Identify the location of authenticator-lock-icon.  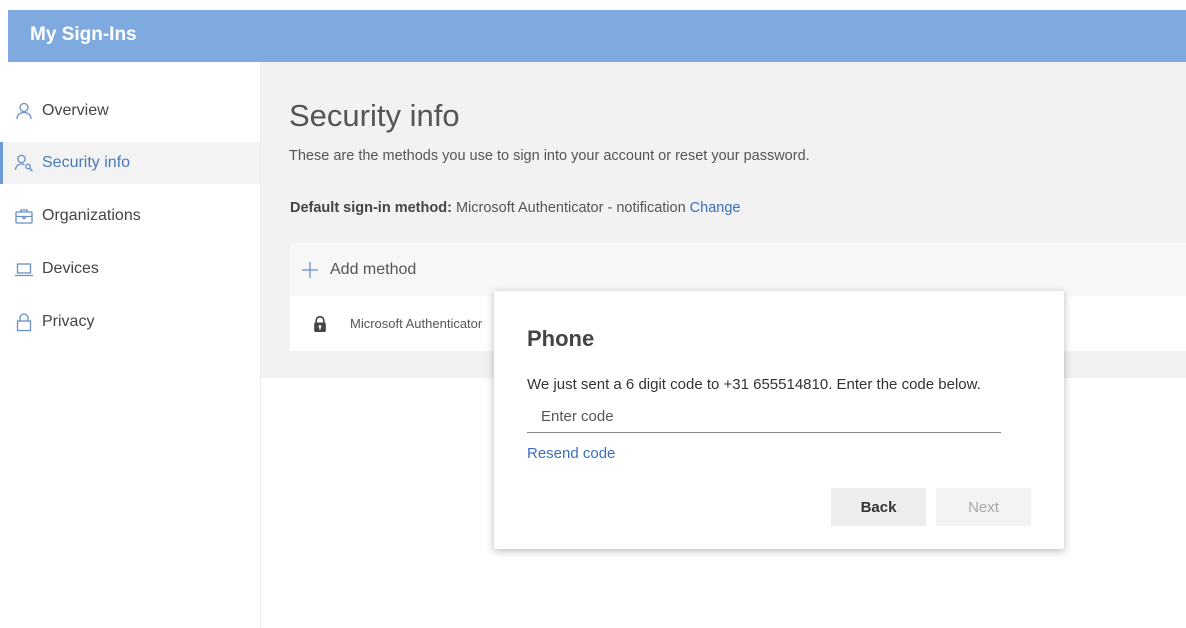
(320, 323).